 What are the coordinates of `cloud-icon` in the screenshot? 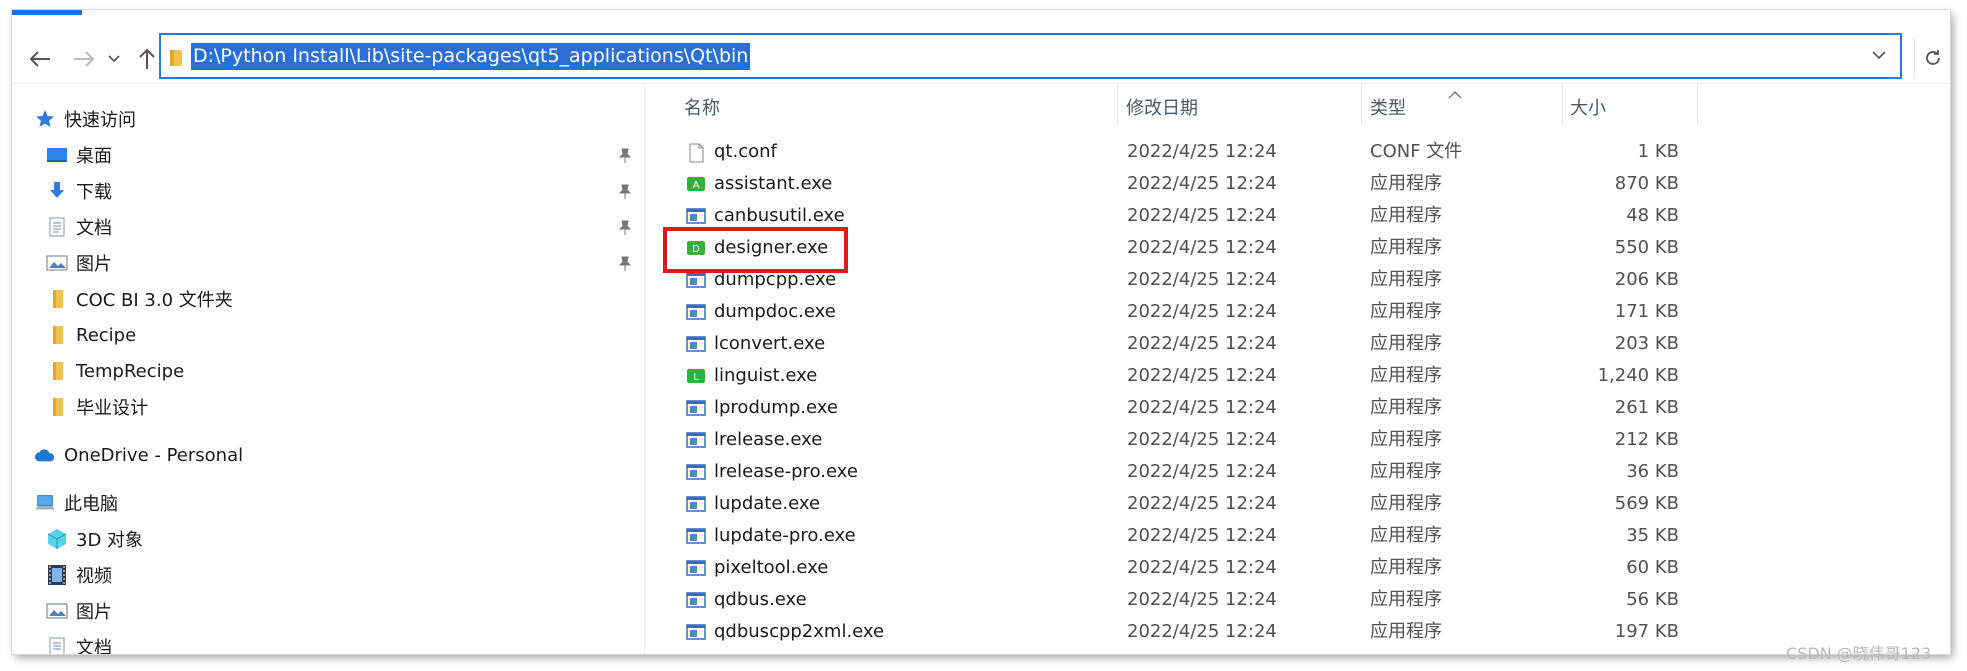 It's located at (45, 455).